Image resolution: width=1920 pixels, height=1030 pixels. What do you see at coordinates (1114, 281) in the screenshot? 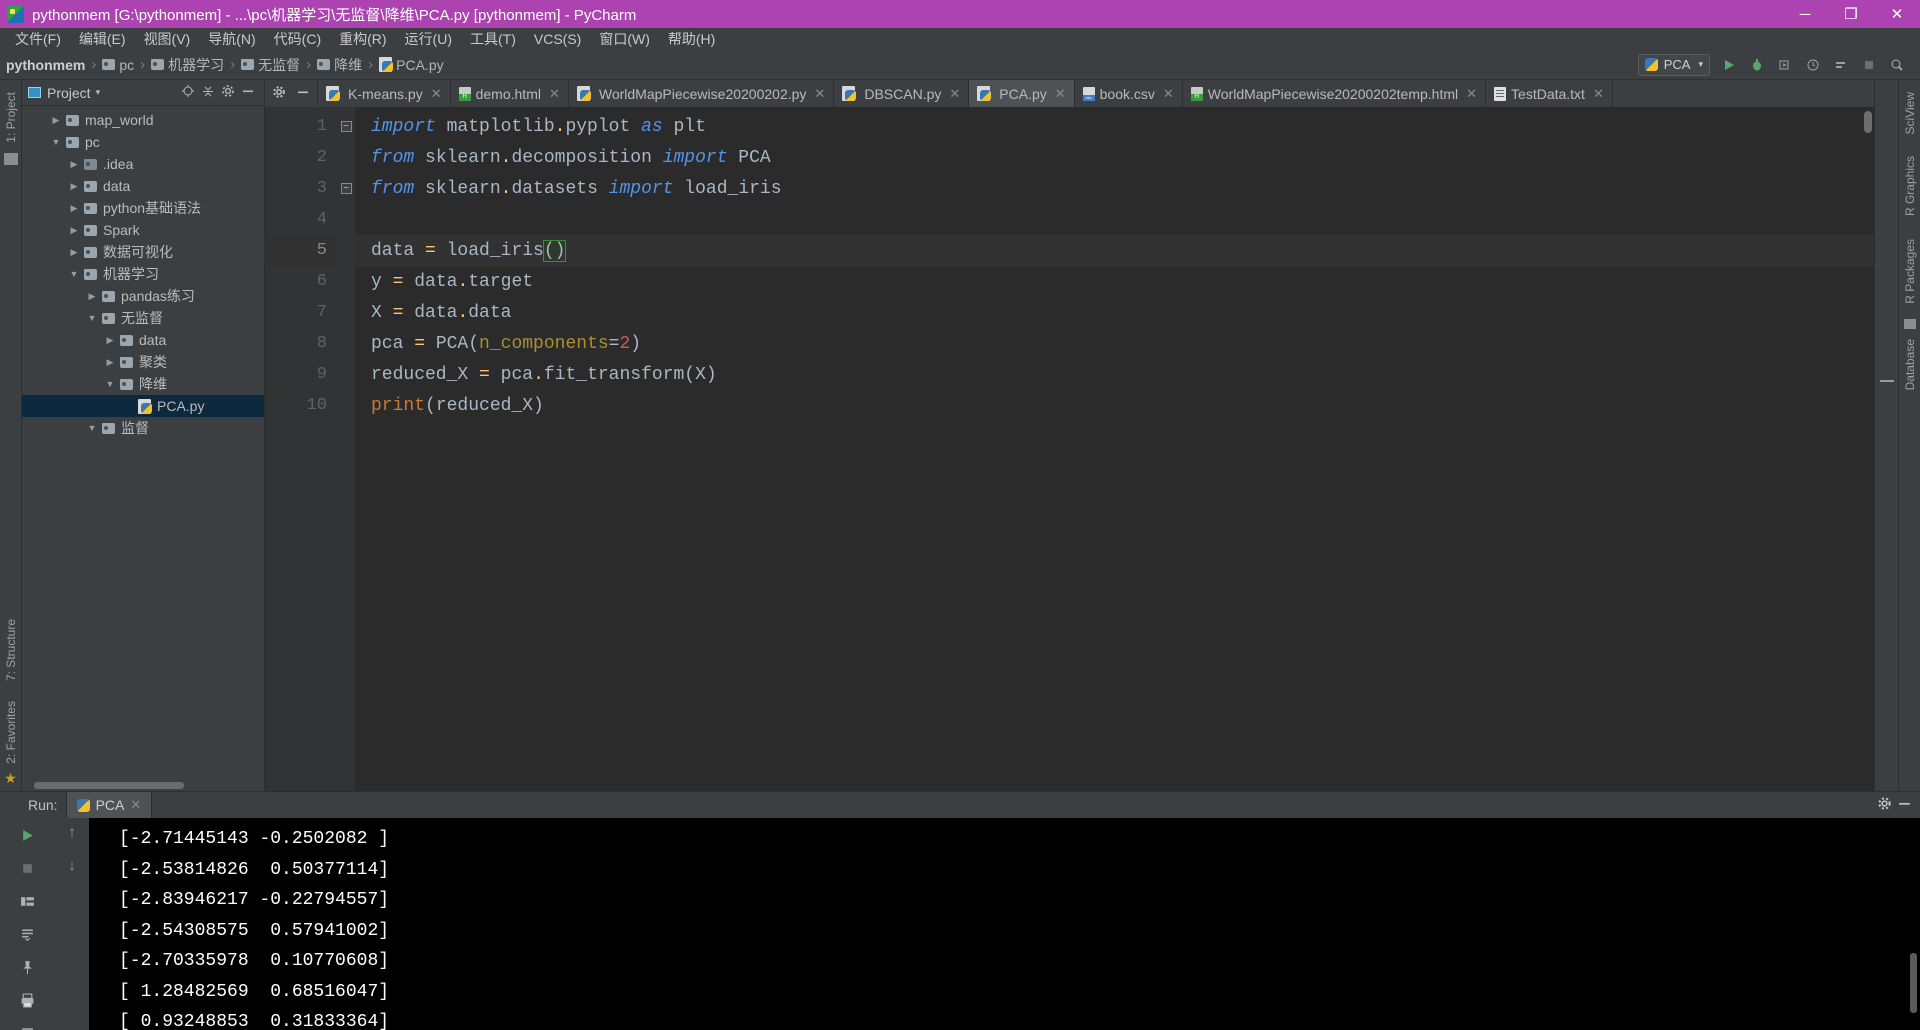
I see `code-line: y = data. target` at bounding box center [1114, 281].